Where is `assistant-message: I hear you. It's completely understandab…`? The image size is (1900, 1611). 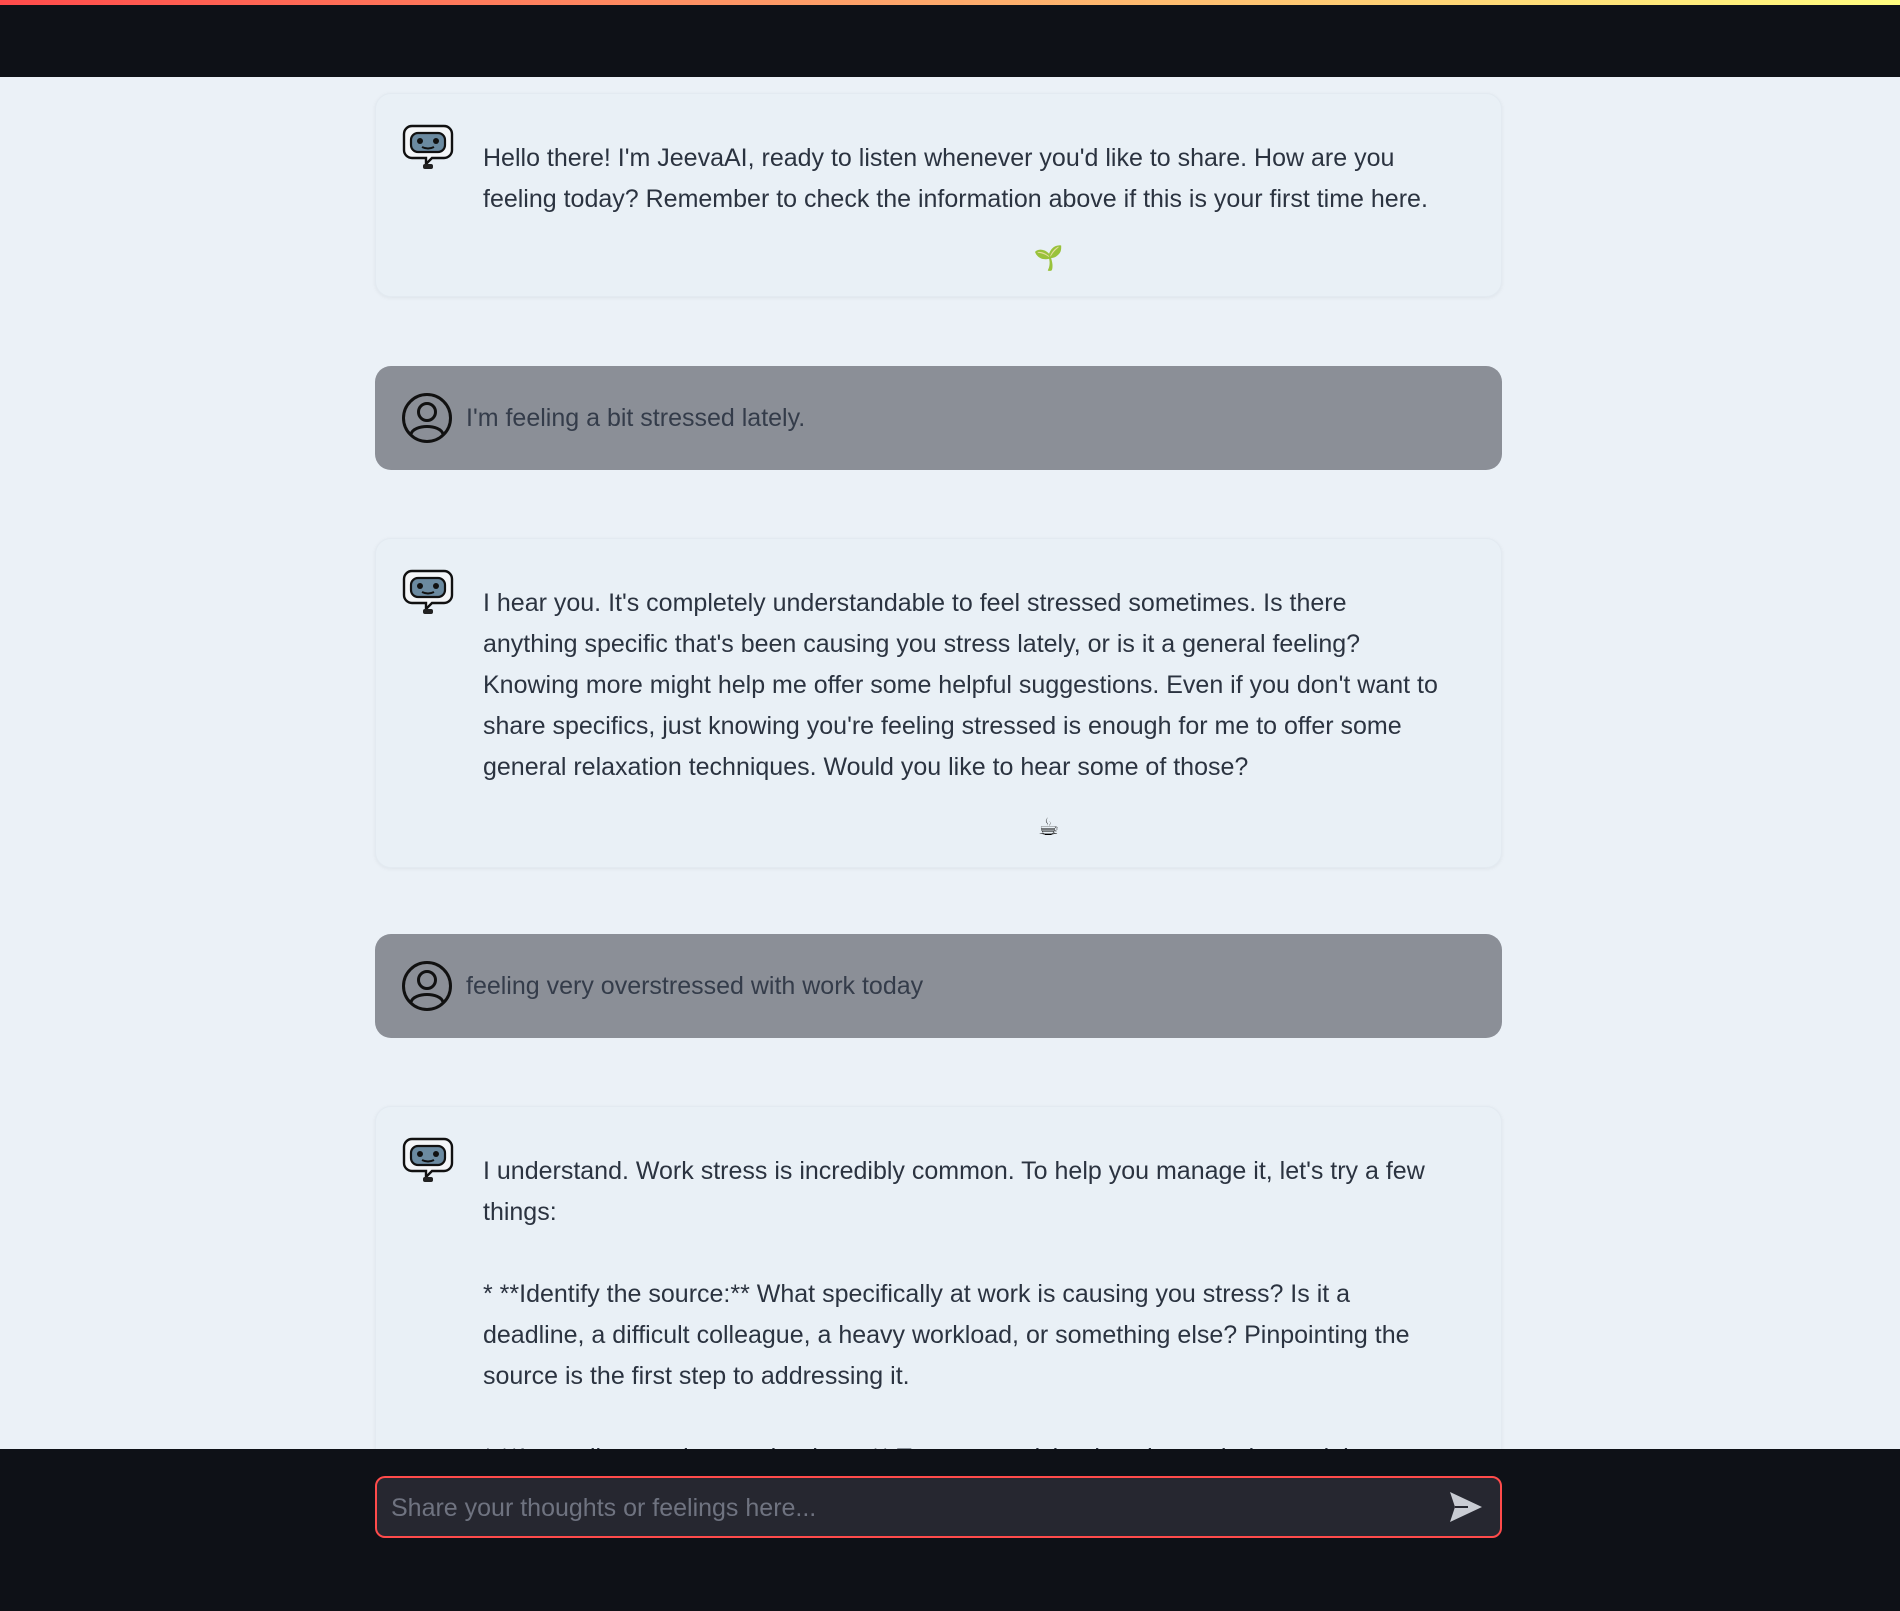 assistant-message: I hear you. It's completely understandab… is located at coordinates (938, 703).